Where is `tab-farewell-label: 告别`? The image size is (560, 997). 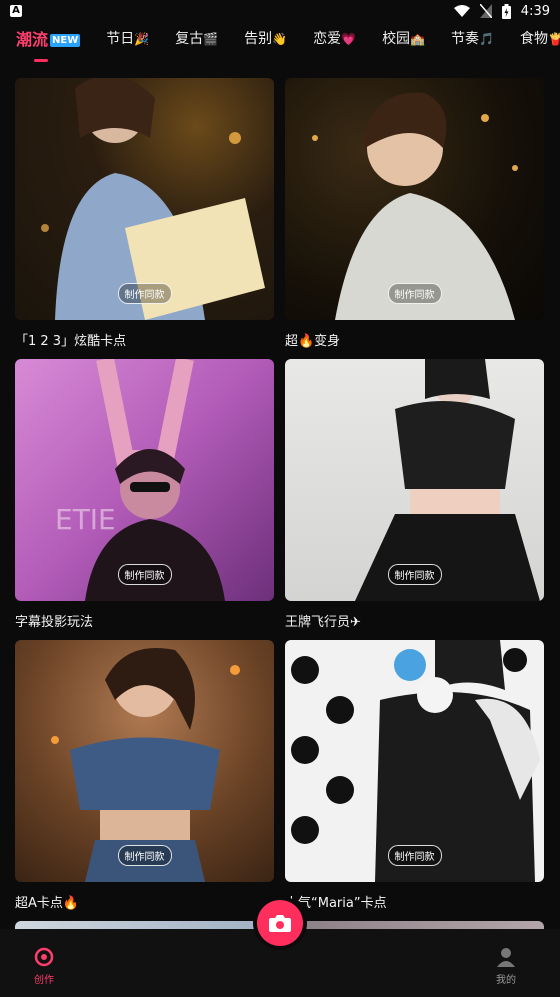
tab-farewell-label: 告别 is located at coordinates (258, 39).